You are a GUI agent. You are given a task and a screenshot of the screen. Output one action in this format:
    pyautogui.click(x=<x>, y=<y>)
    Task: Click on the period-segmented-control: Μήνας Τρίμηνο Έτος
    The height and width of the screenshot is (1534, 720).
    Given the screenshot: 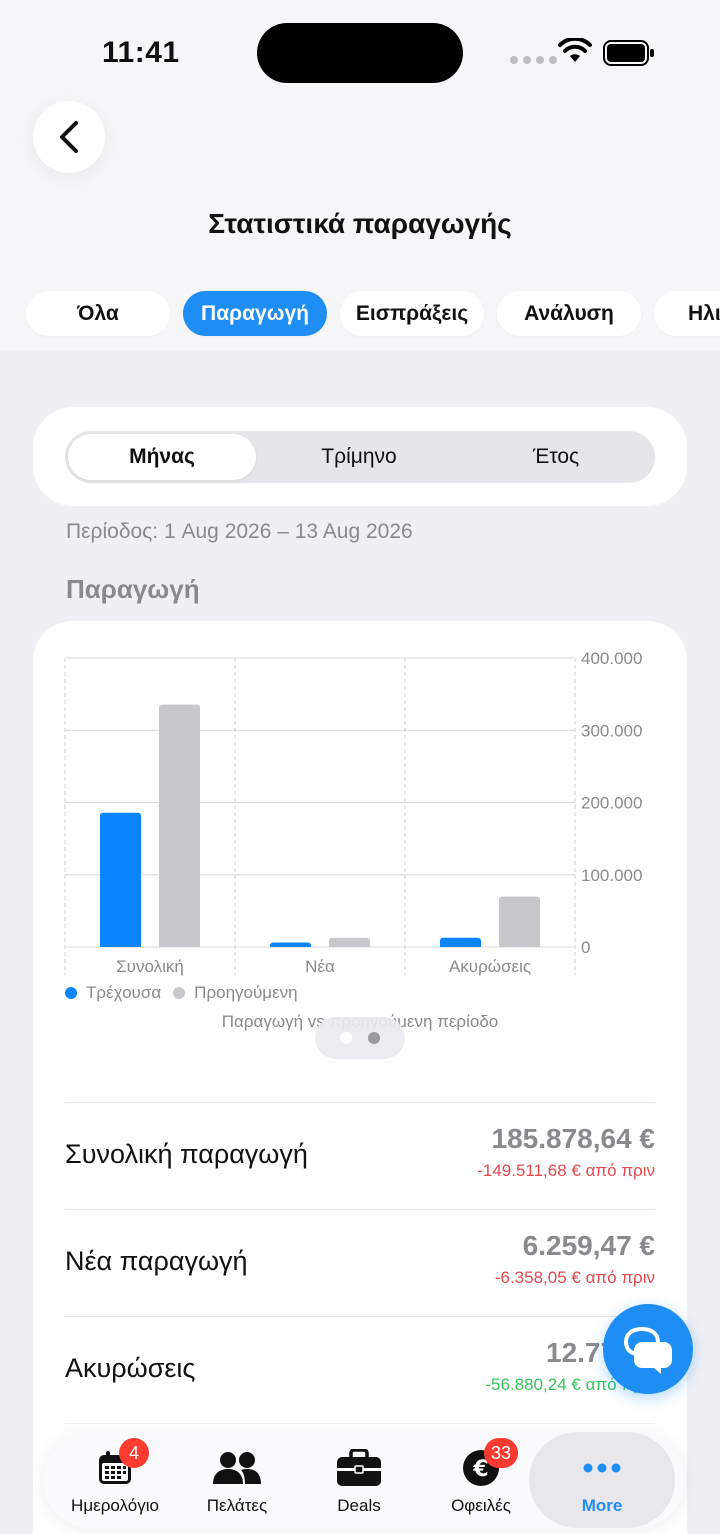 What is the action you would take?
    pyautogui.click(x=360, y=457)
    